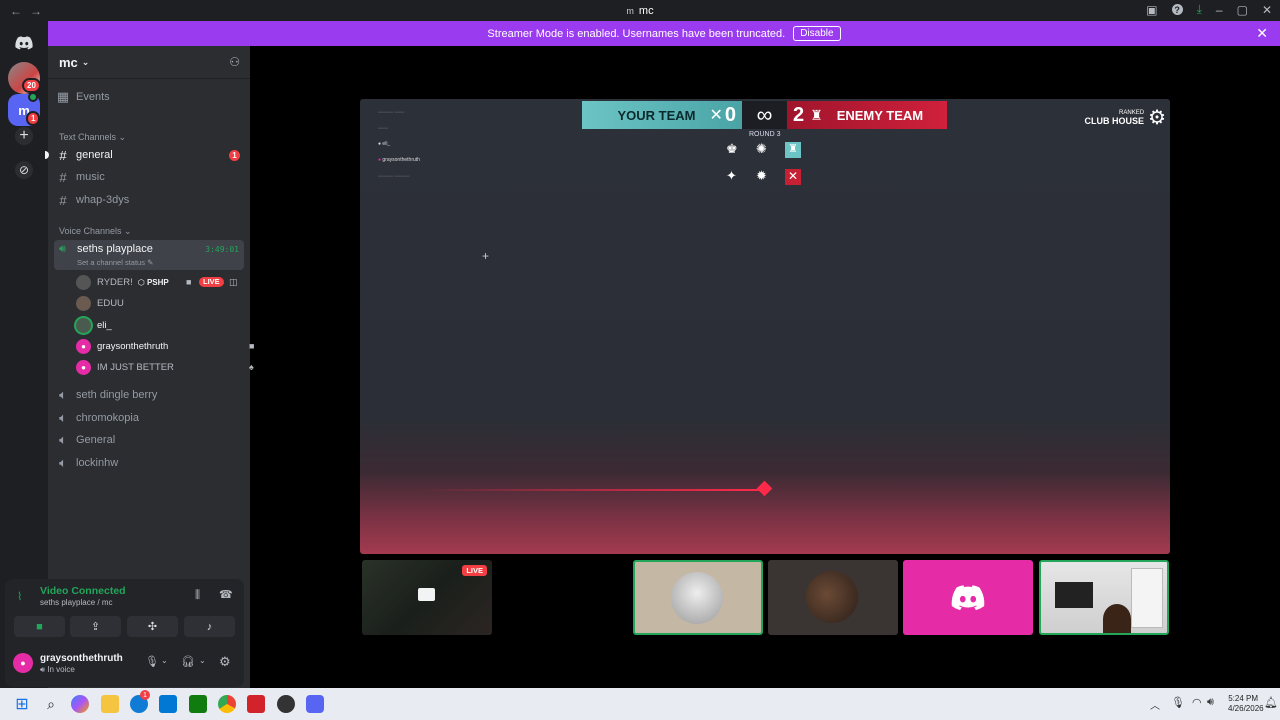 The image size is (1280, 720). Describe the element at coordinates (198, 704) in the screenshot. I see `xbox-icon` at that location.